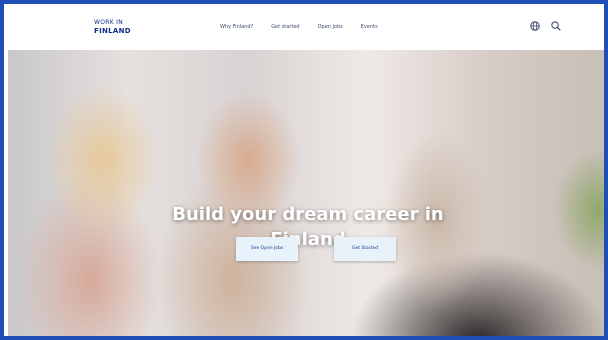 Image resolution: width=608 pixels, height=340 pixels. What do you see at coordinates (112, 31) in the screenshot?
I see `logo-line-2: FINLAND` at bounding box center [112, 31].